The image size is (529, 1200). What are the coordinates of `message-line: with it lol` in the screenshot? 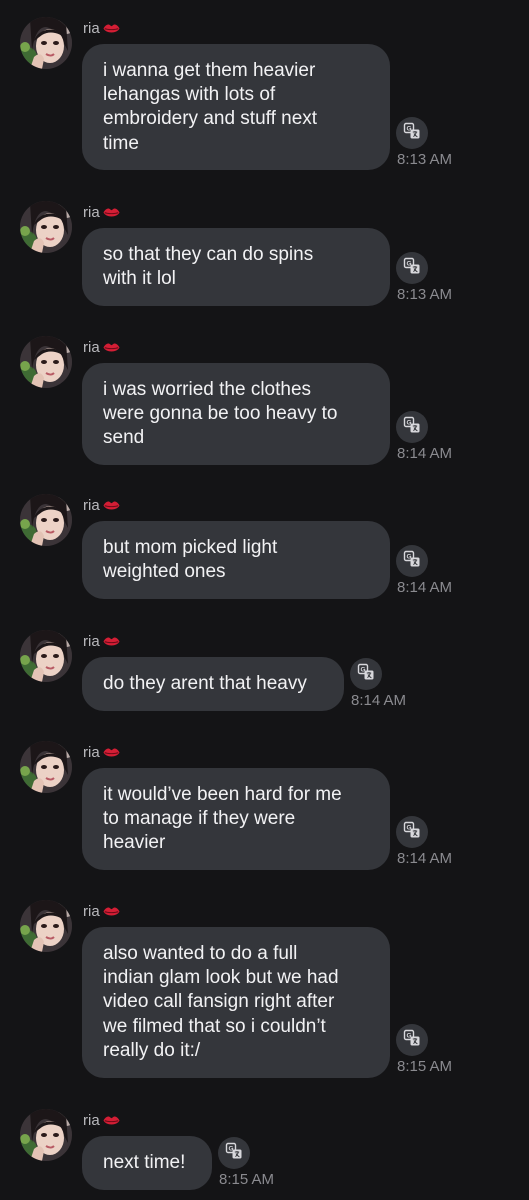 It's located at (139, 279).